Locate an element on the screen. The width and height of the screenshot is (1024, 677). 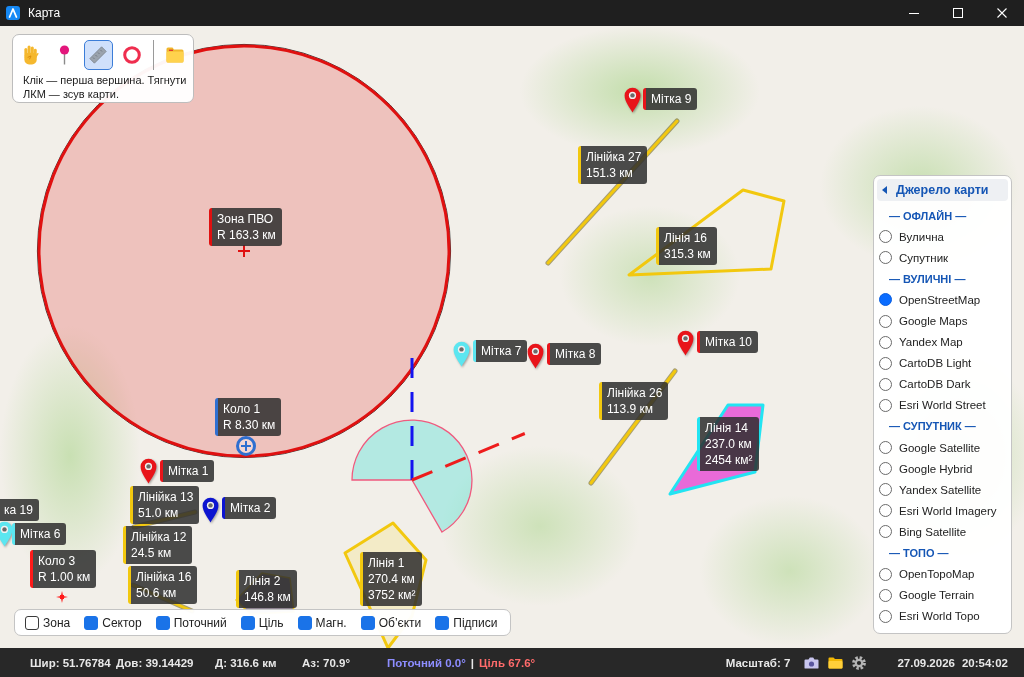
hint-text: Клік — перша вершина. Тягнути ЛКМ — зсув карти. is located at coordinates (105, 87).